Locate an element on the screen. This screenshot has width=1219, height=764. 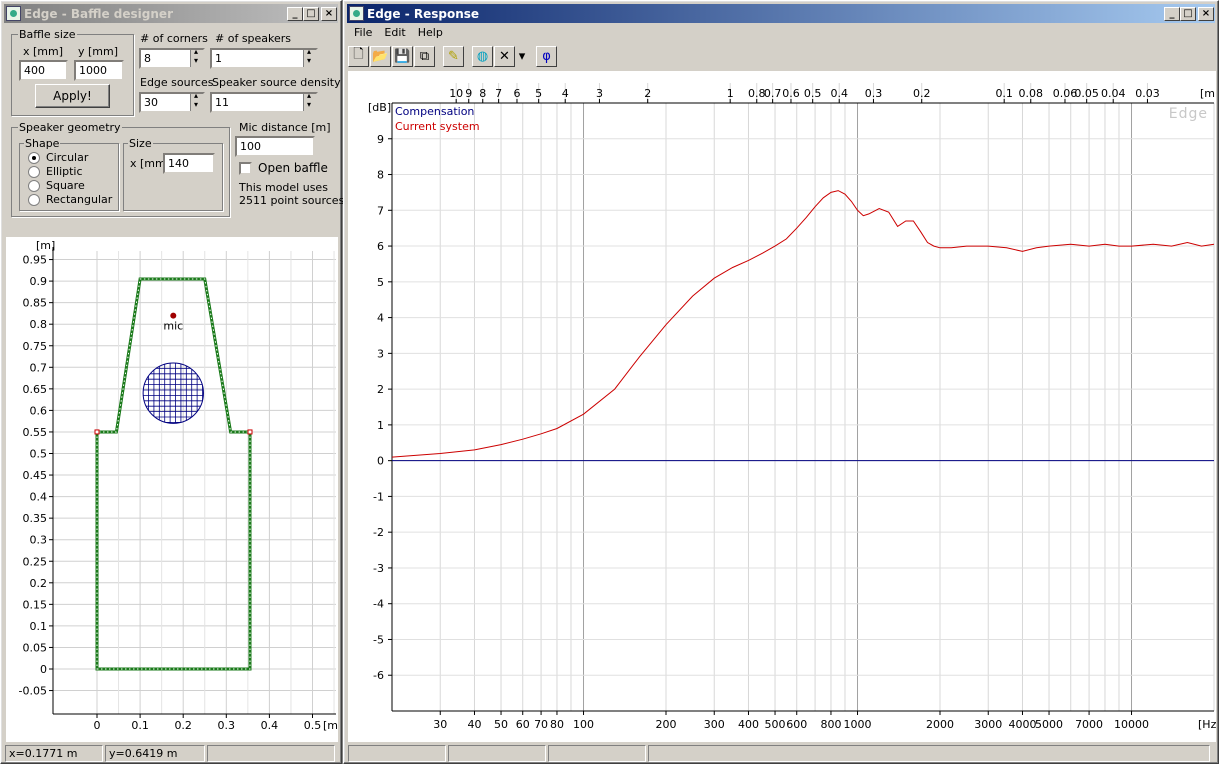
resp-top-tick-label: 2 is located at coordinates (647, 93).